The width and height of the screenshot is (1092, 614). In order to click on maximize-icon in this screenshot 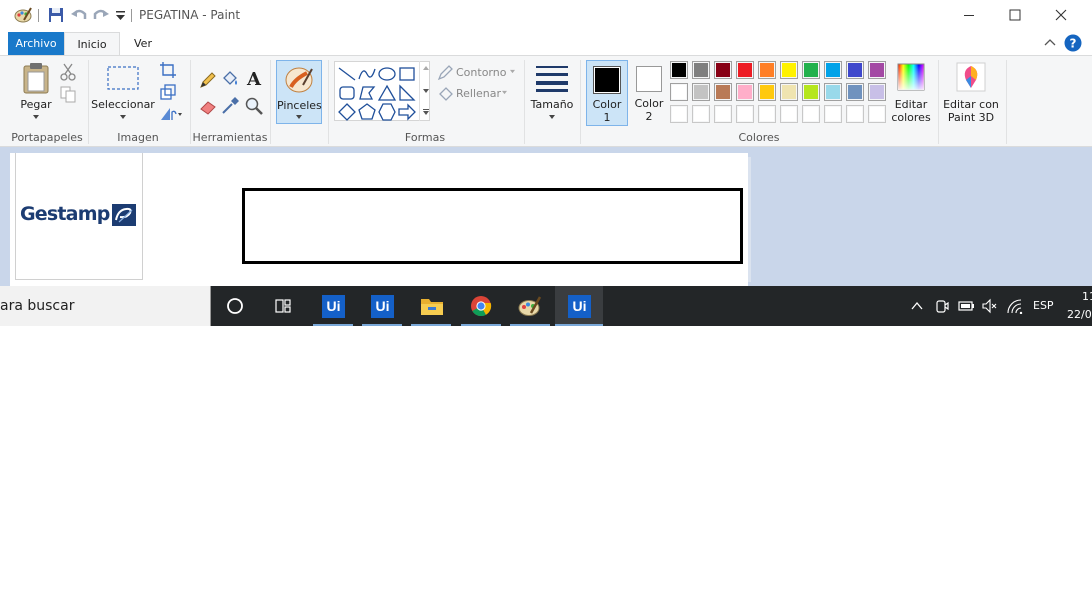, I will do `click(1015, 15)`.